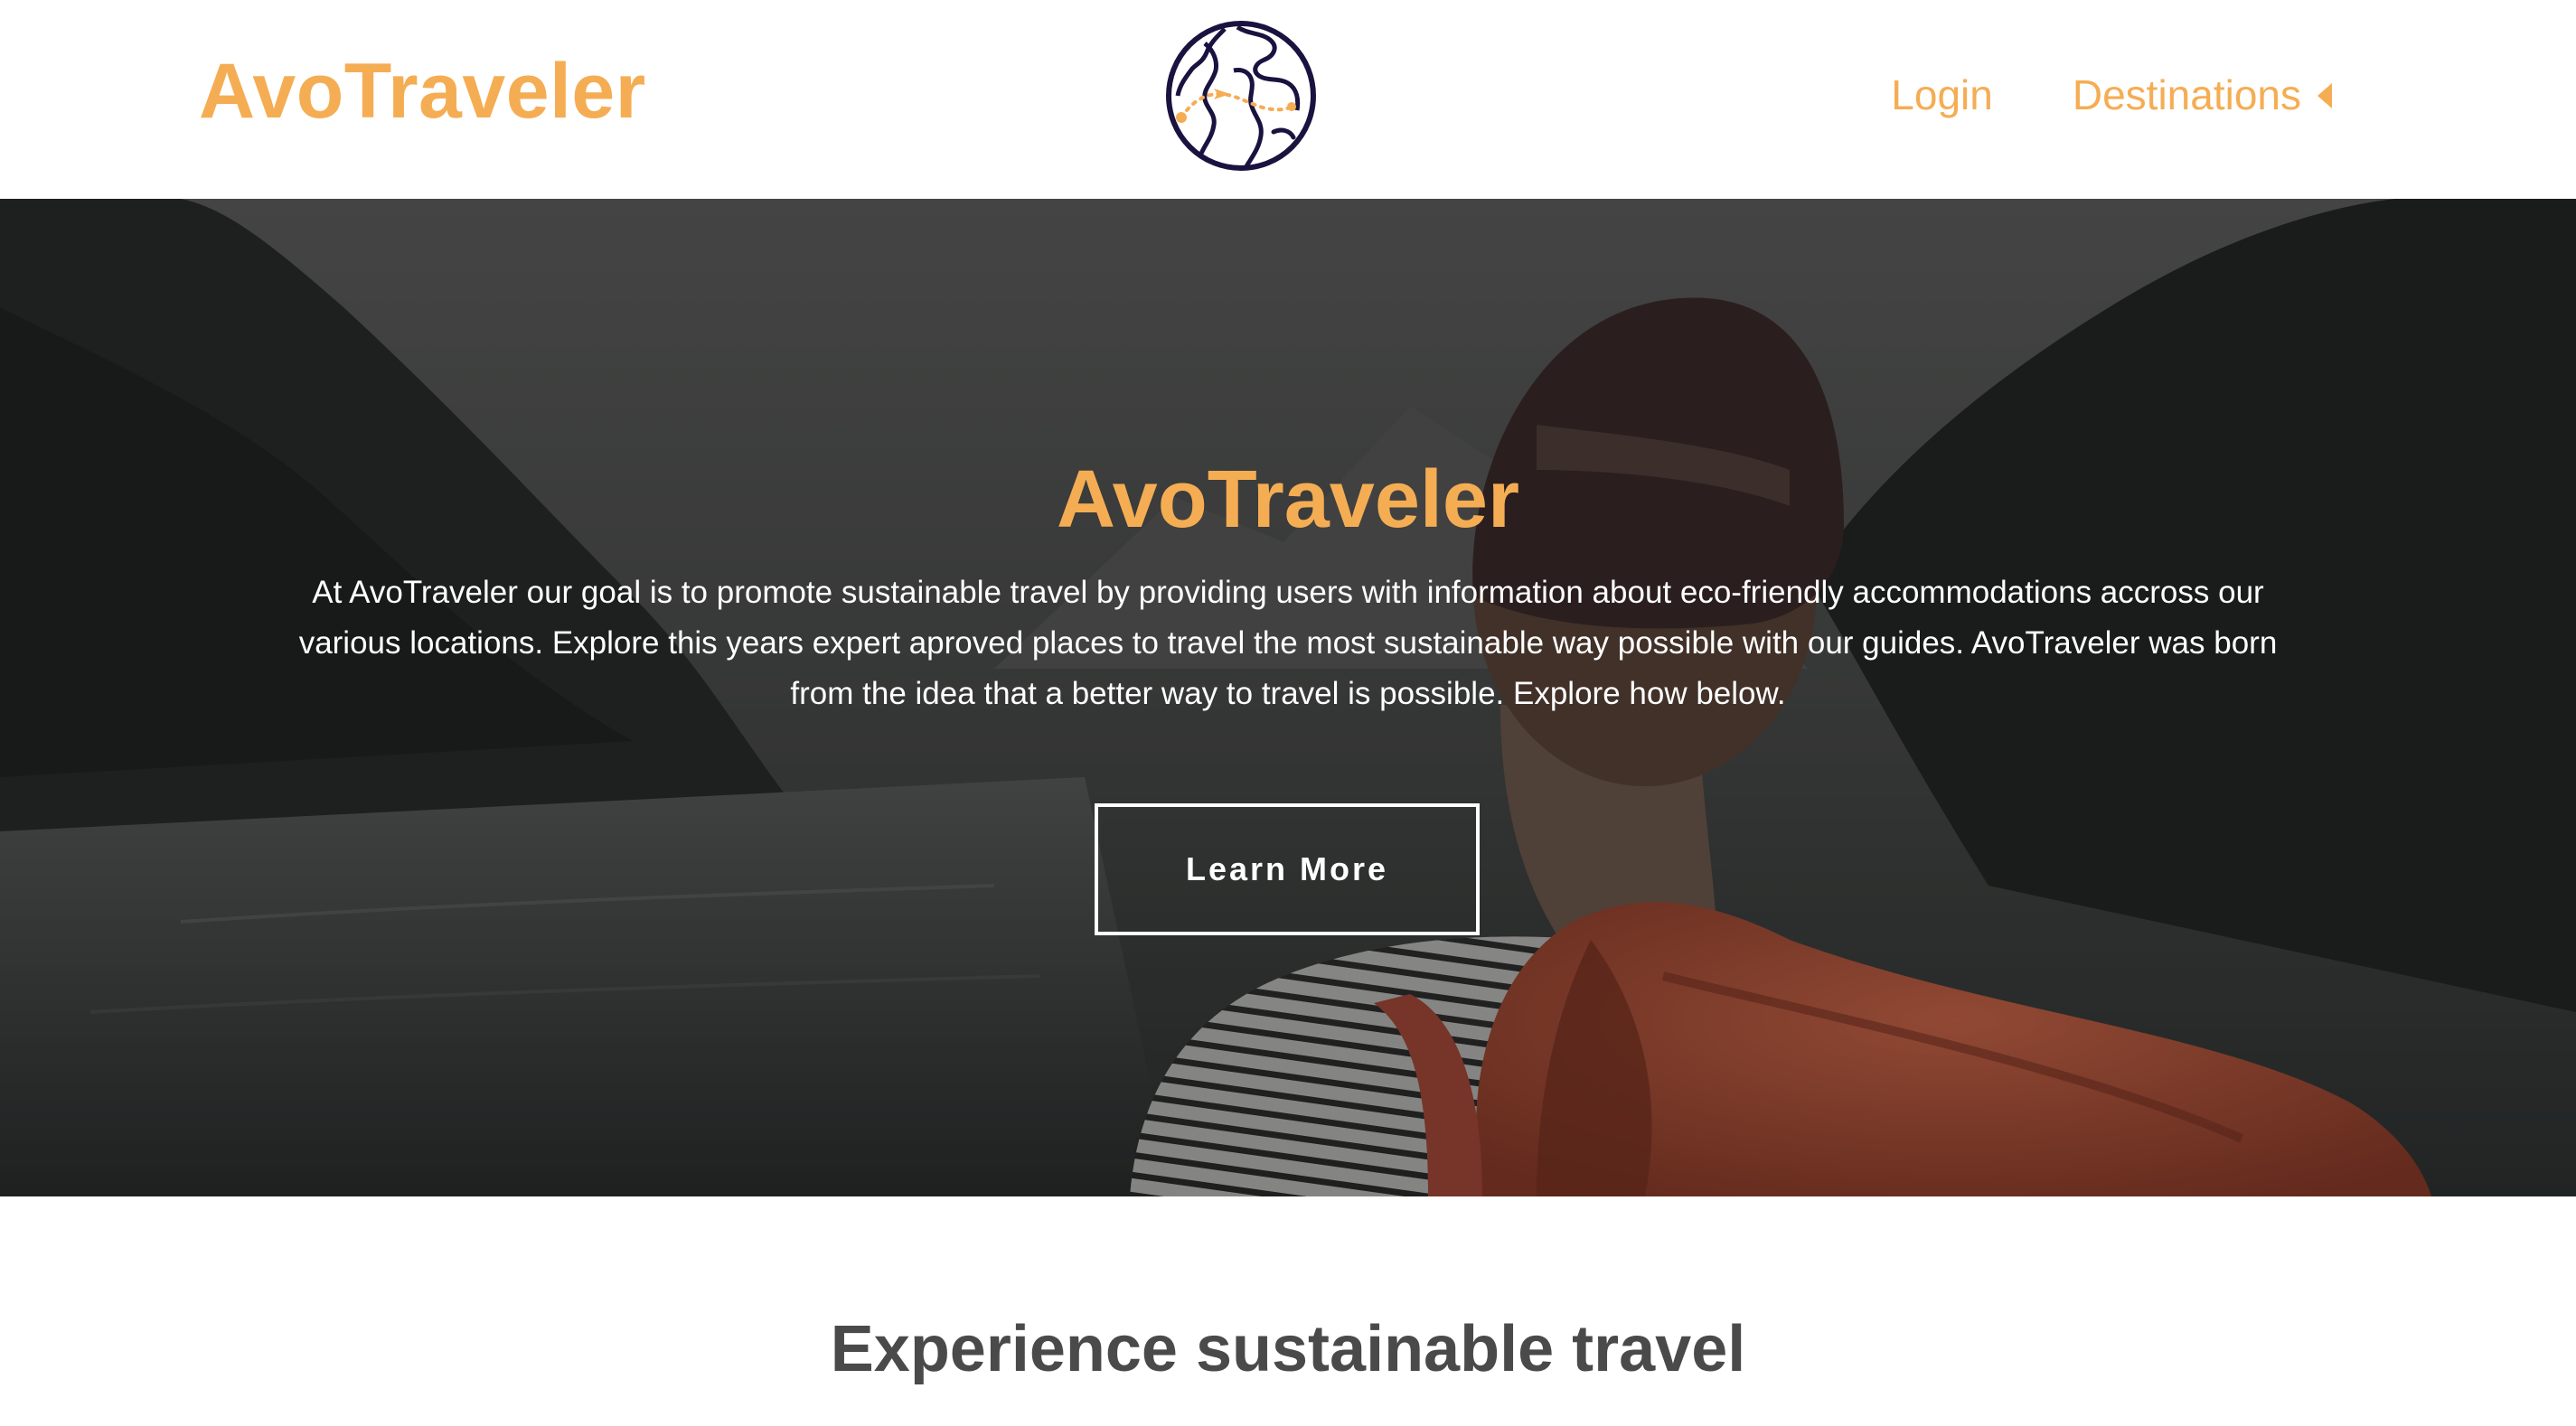 Image resolution: width=2576 pixels, height=1426 pixels. I want to click on hero-title: AvoTraveler, so click(1288, 500).